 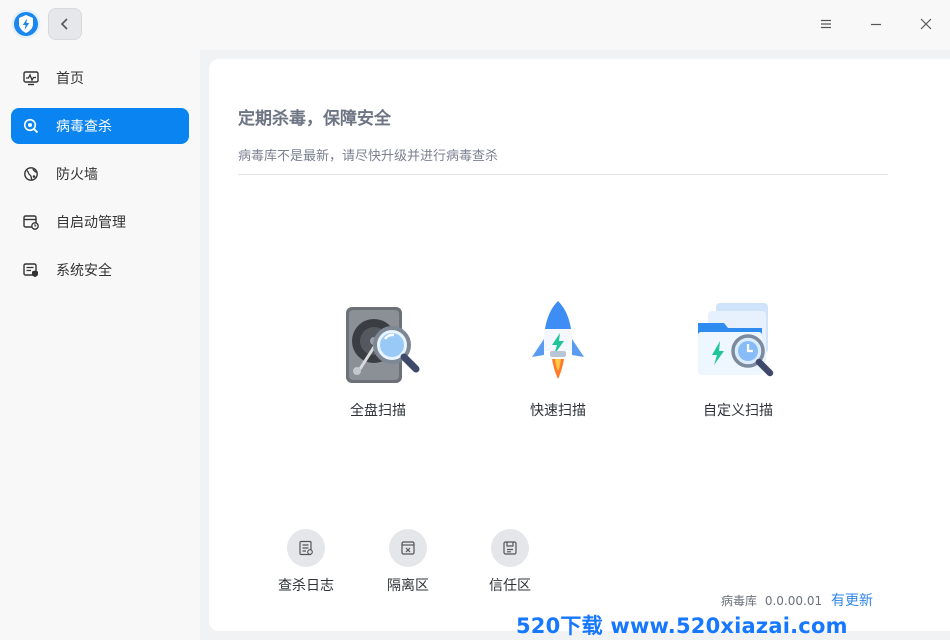 I want to click on folder-magnifier-icon, so click(x=736, y=340).